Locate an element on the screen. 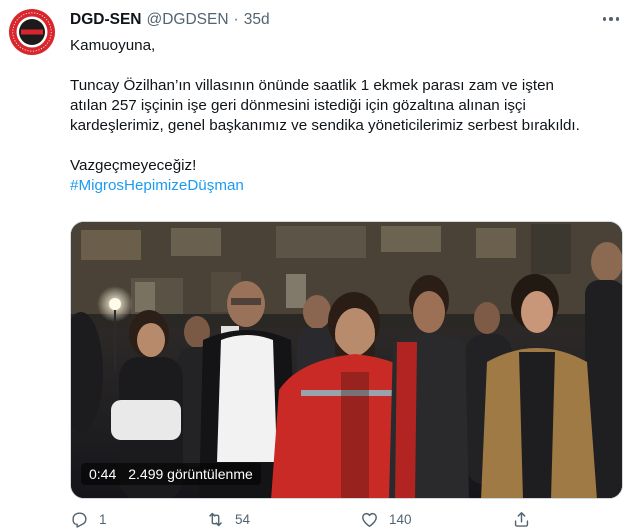  timestamp: 35d is located at coordinates (257, 20).